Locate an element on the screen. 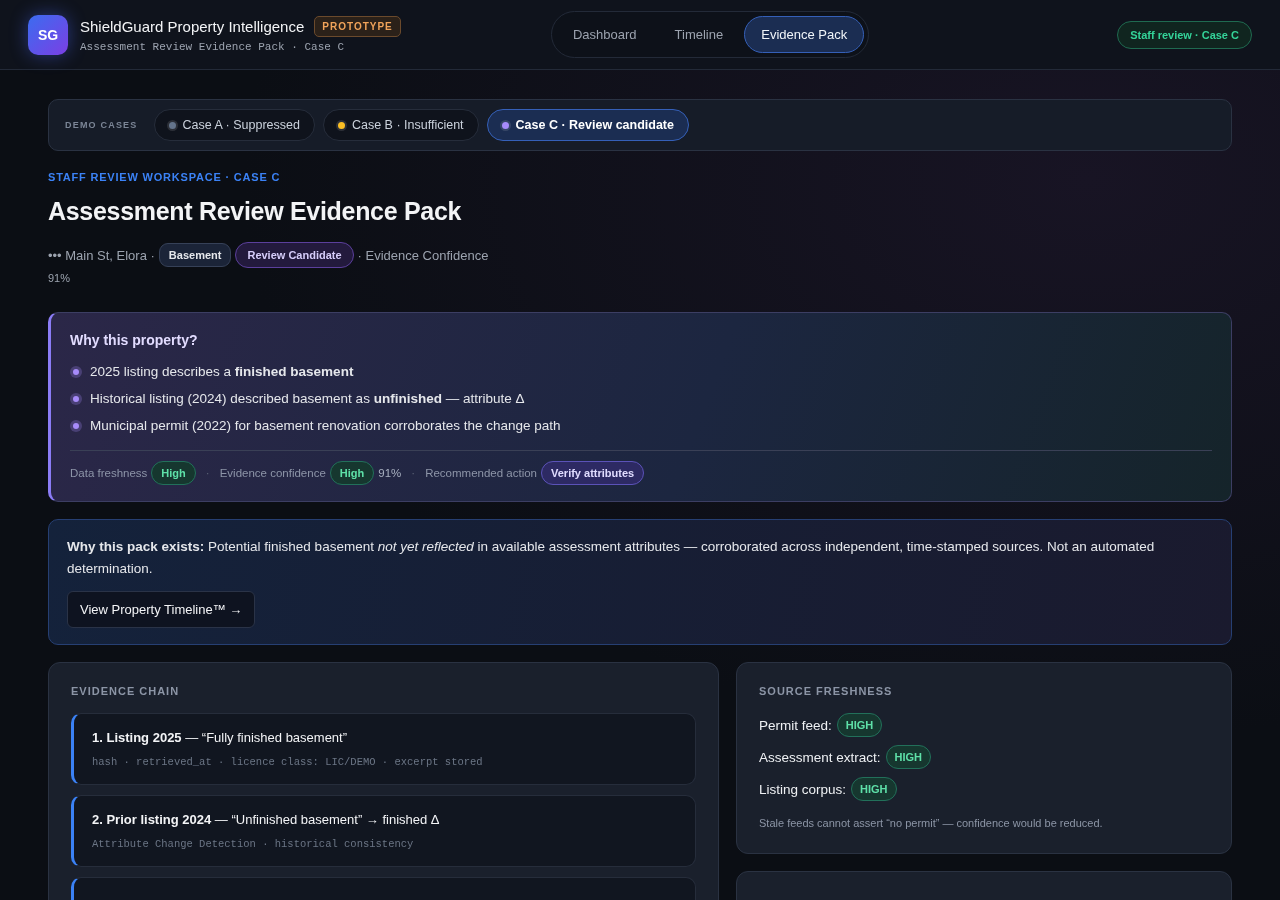  freshness-note: Stale feeds cannot assert “no permit” — confidence would be reduced. is located at coordinates (931, 823).